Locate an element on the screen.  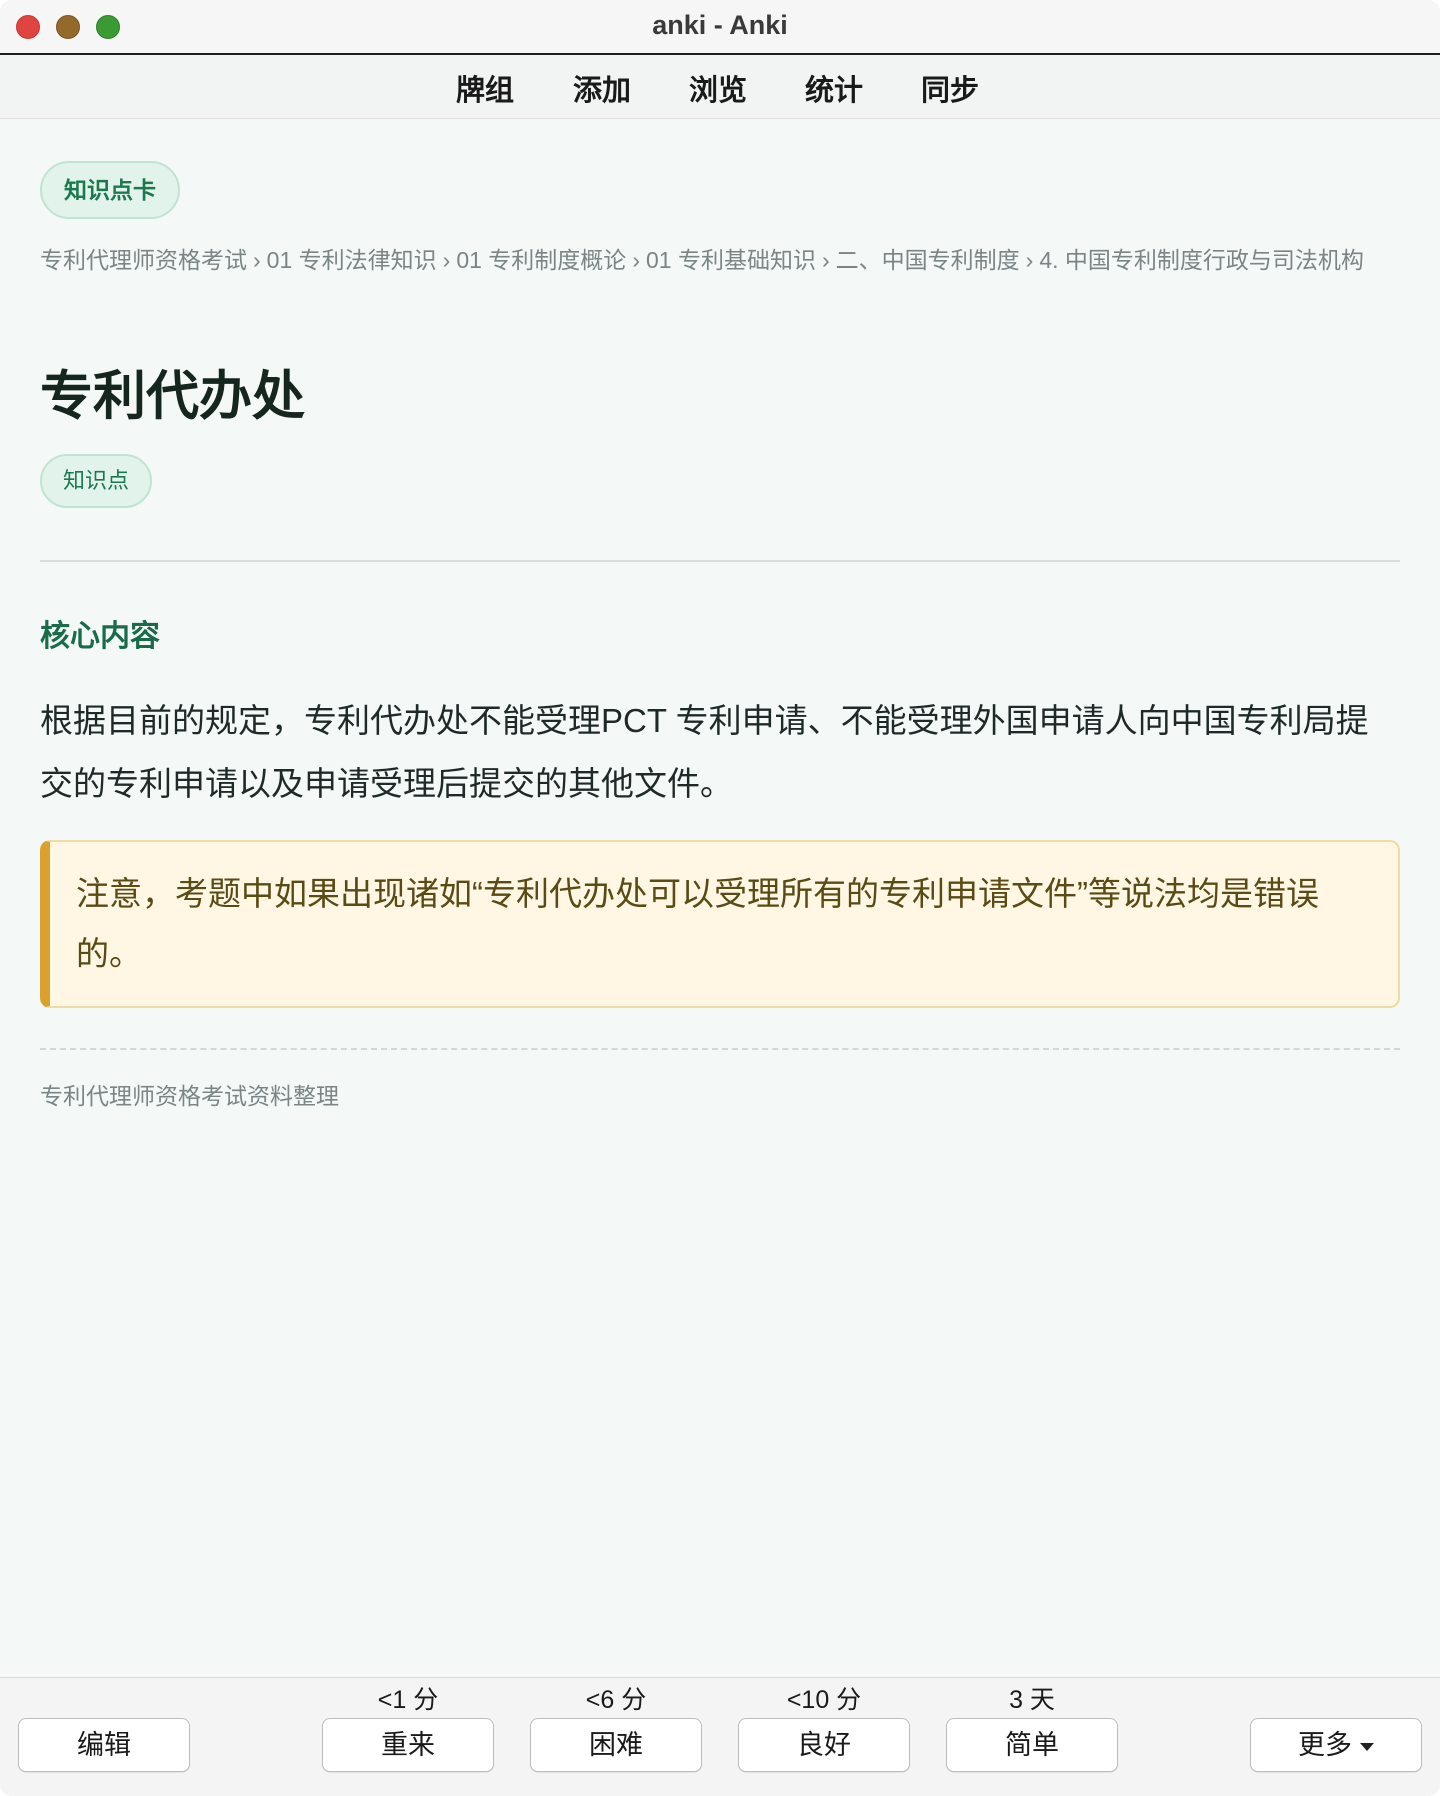
more-button-label: 更多 is located at coordinates (1325, 1745).